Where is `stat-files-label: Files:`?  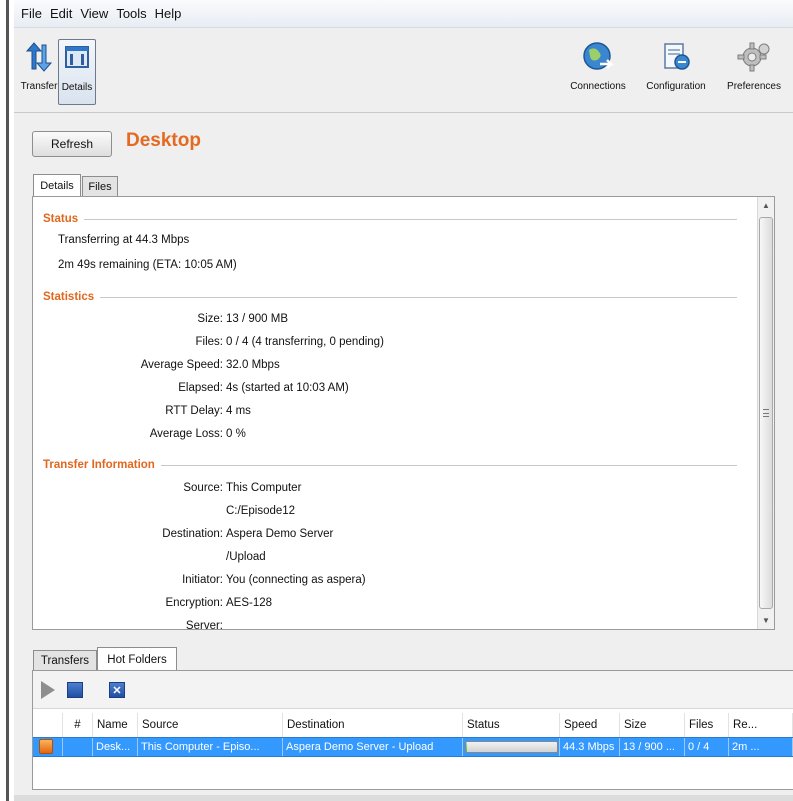 stat-files-label: Files: is located at coordinates (209, 342).